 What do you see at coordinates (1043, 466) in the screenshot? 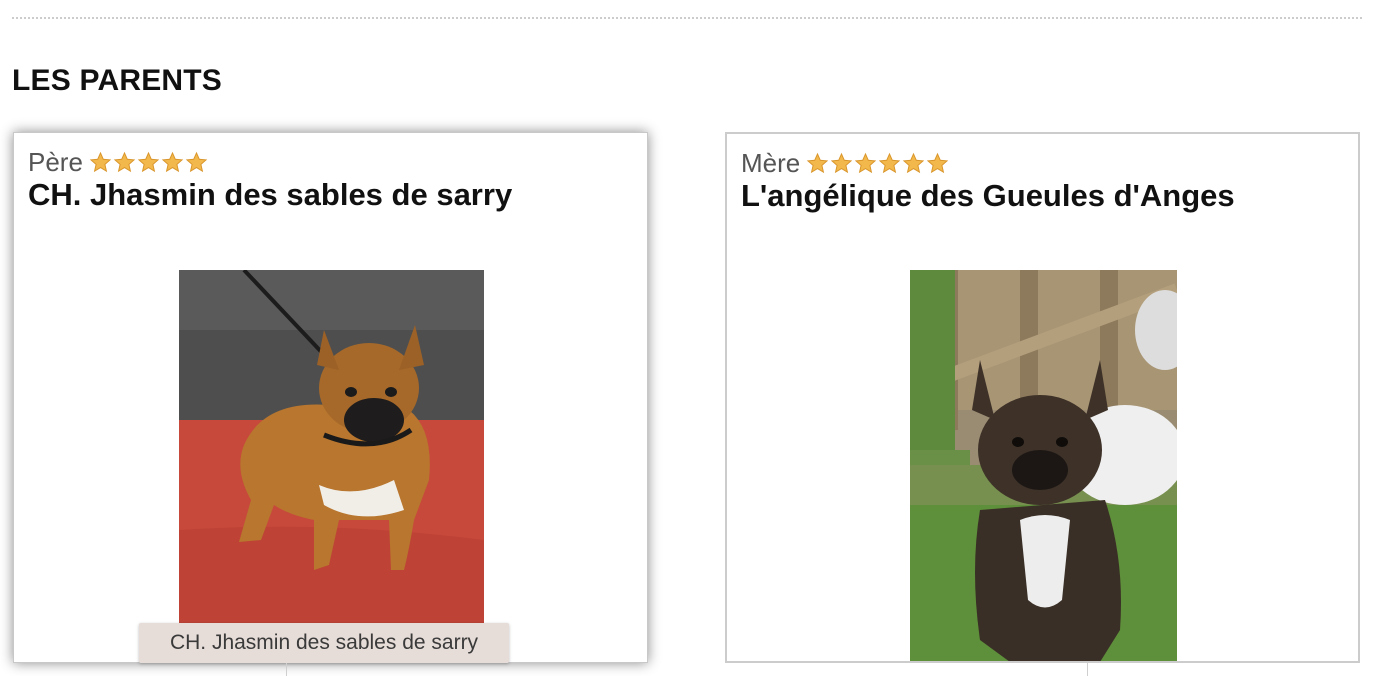
I see `dog-photo-mother` at bounding box center [1043, 466].